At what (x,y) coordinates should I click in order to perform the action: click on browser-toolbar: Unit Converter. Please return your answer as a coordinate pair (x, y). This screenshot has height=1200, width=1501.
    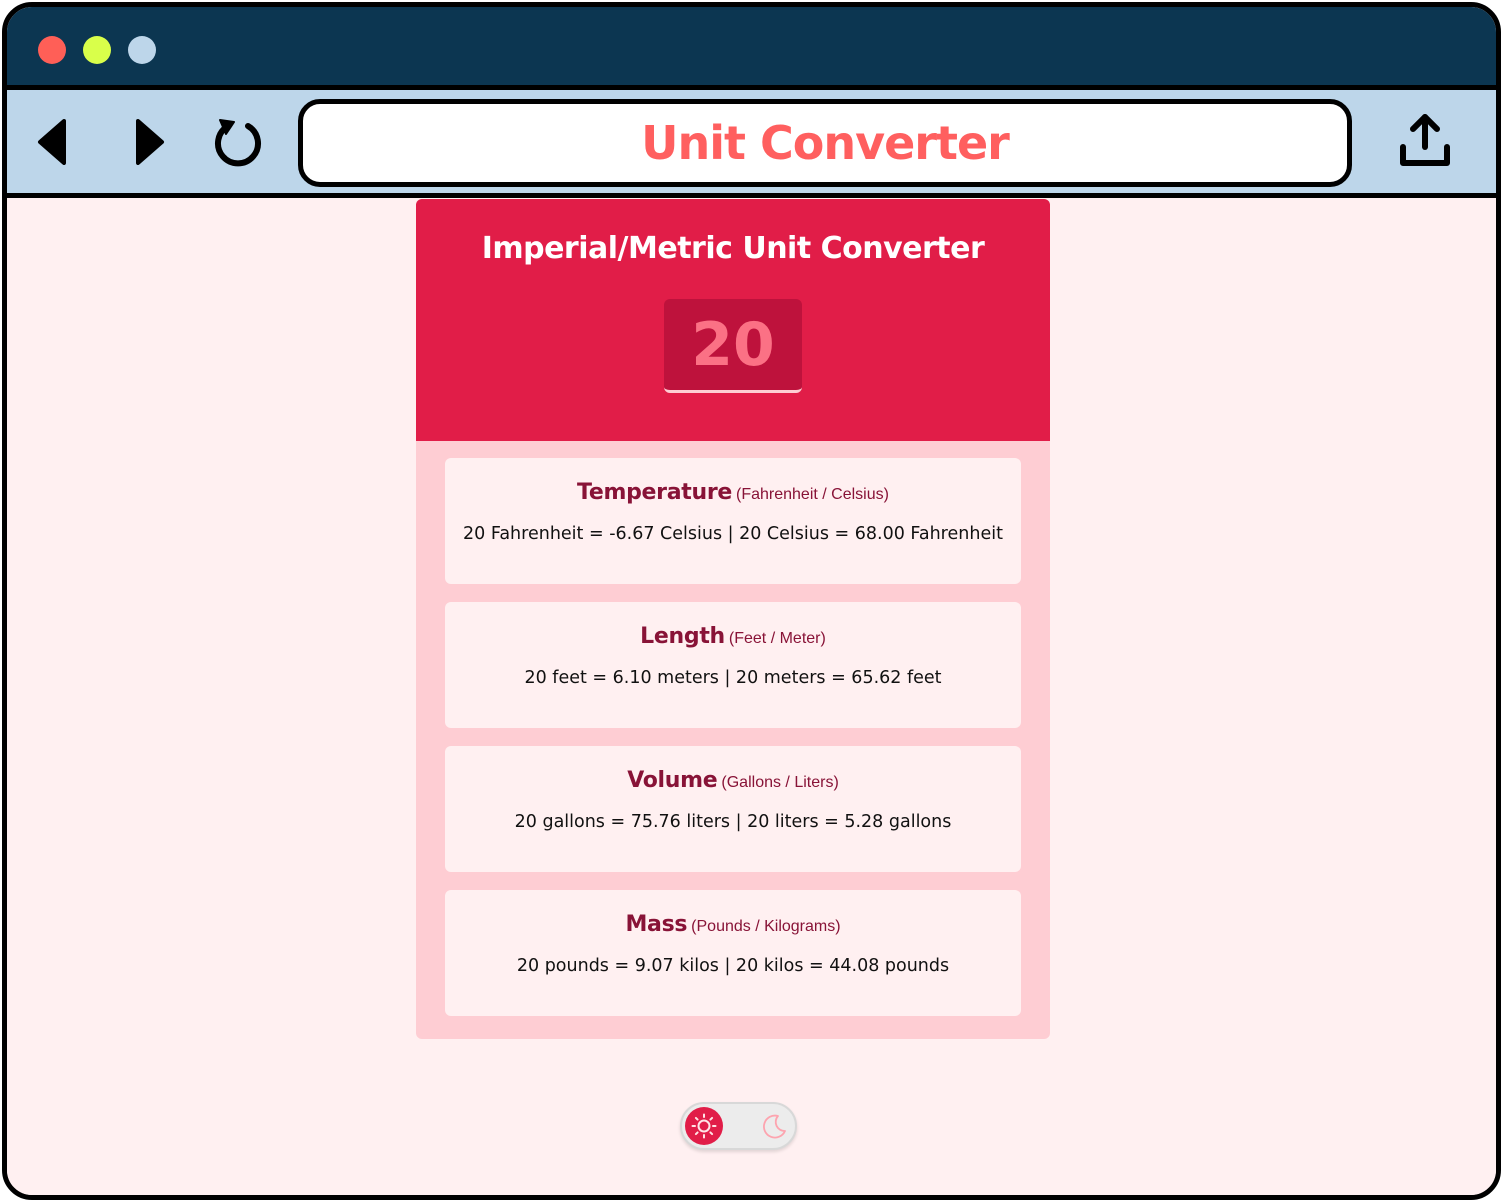
    Looking at the image, I should click on (751, 144).